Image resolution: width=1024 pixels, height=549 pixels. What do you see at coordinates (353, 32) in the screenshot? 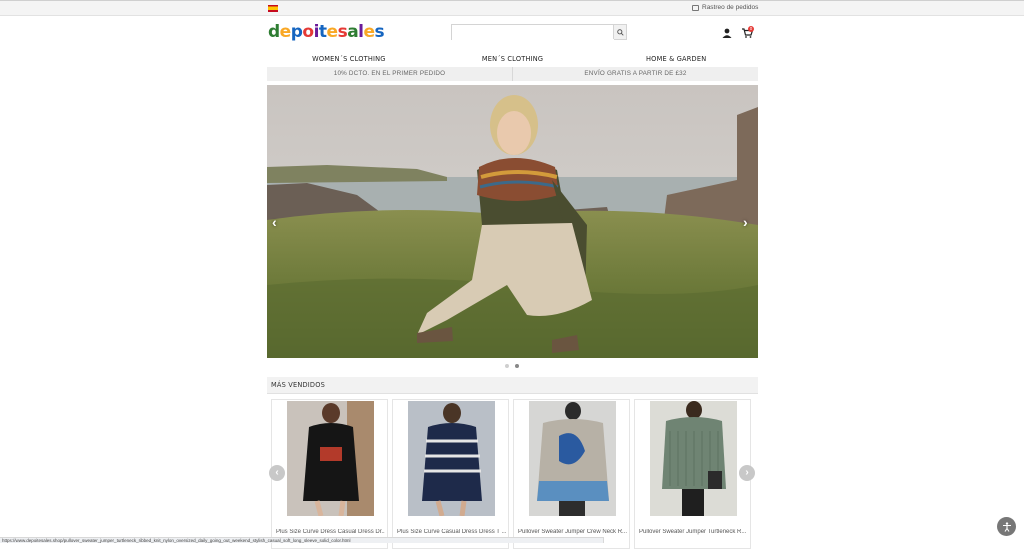
I see `logo-letter: a` at bounding box center [353, 32].